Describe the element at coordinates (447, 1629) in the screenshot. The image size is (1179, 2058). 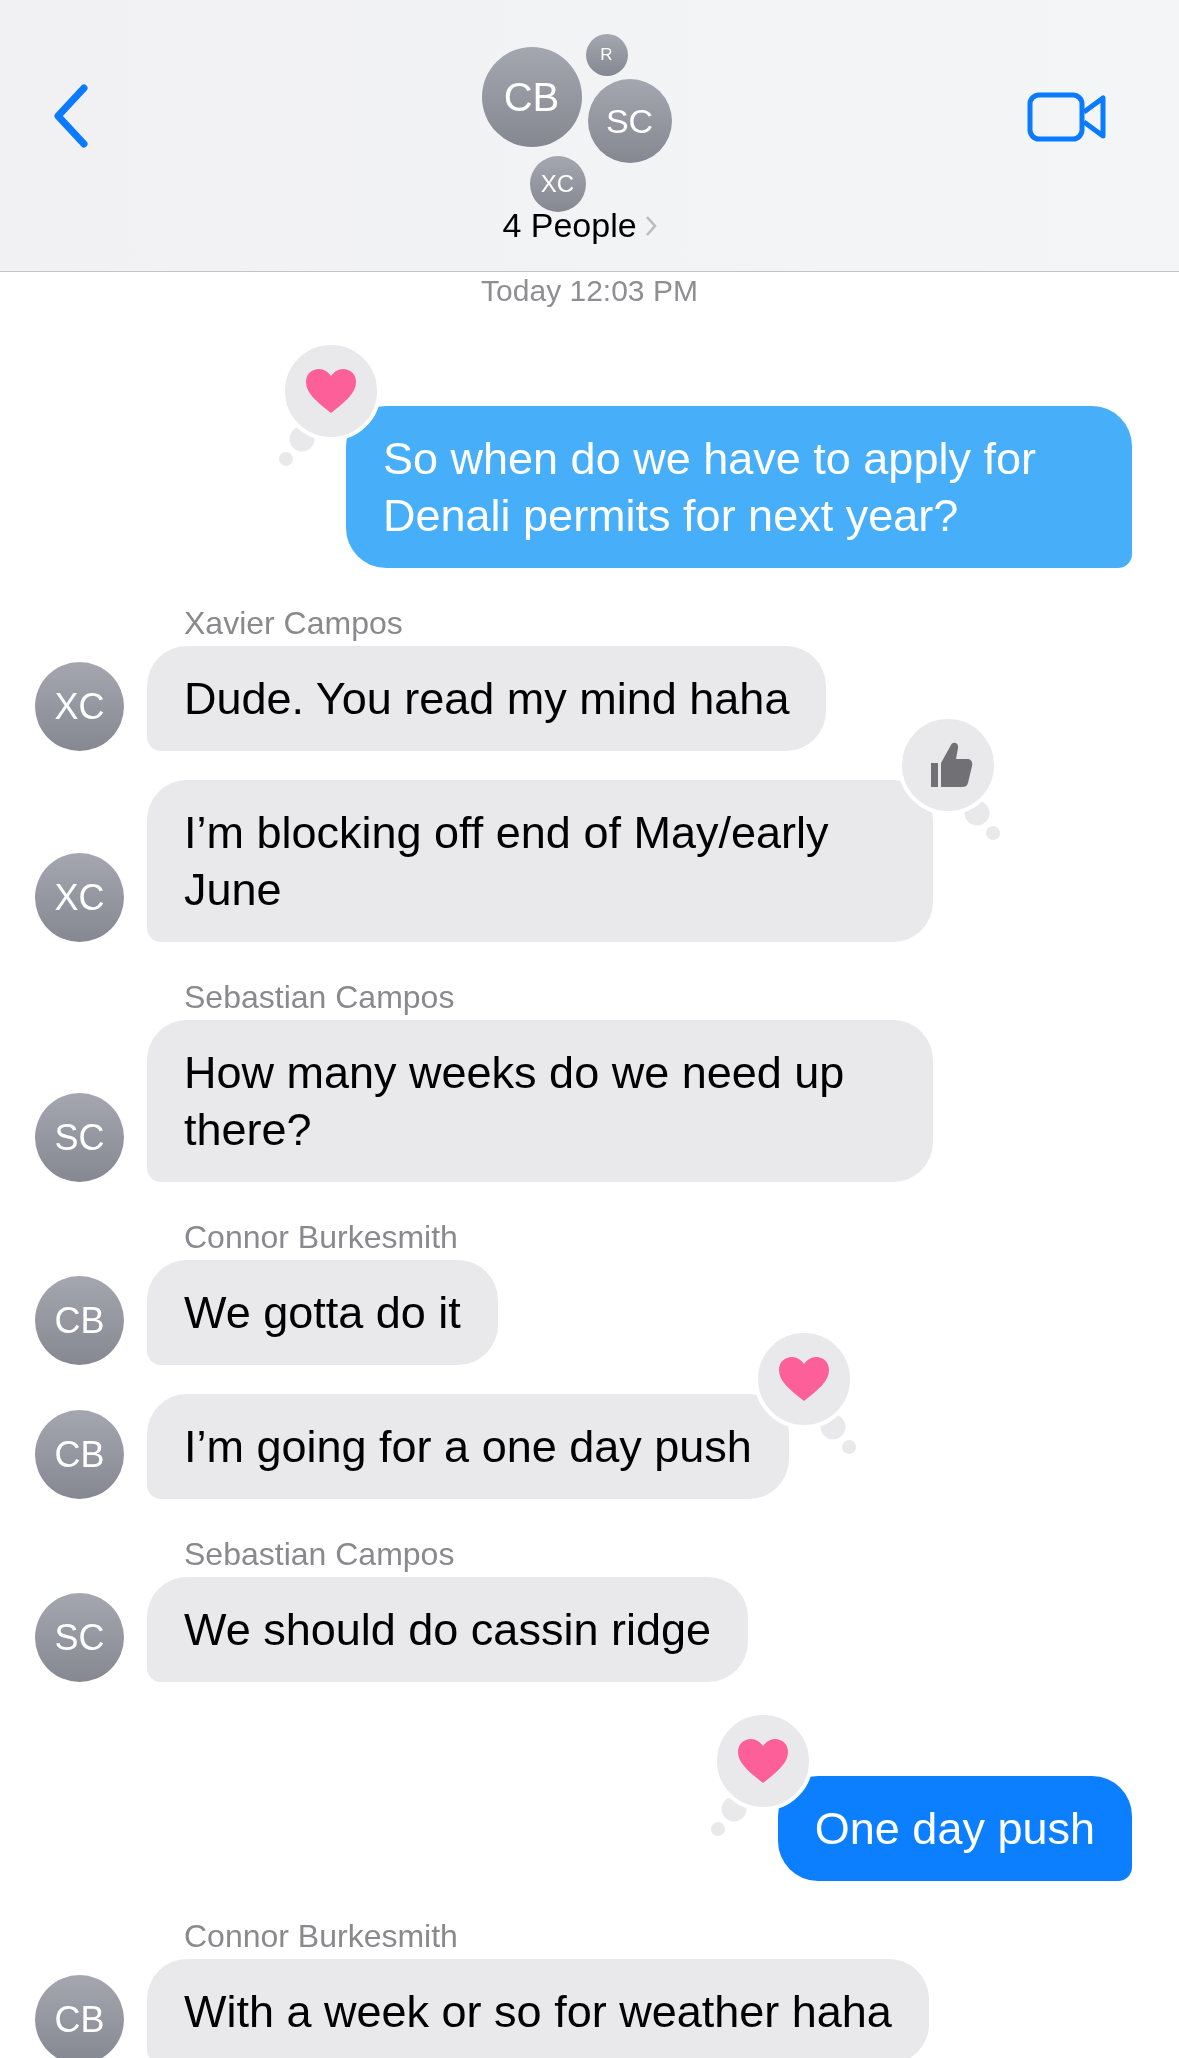
I see `received-message-bubble: We should do cassin ridge` at that location.